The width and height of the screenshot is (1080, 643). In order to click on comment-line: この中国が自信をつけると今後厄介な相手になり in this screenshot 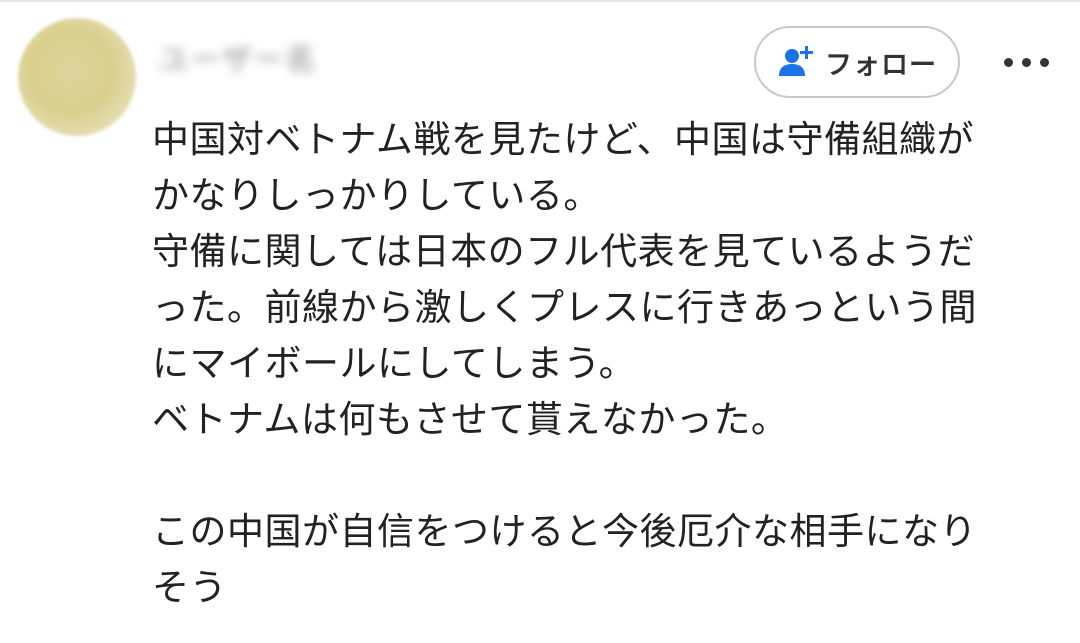, I will do `click(564, 531)`.